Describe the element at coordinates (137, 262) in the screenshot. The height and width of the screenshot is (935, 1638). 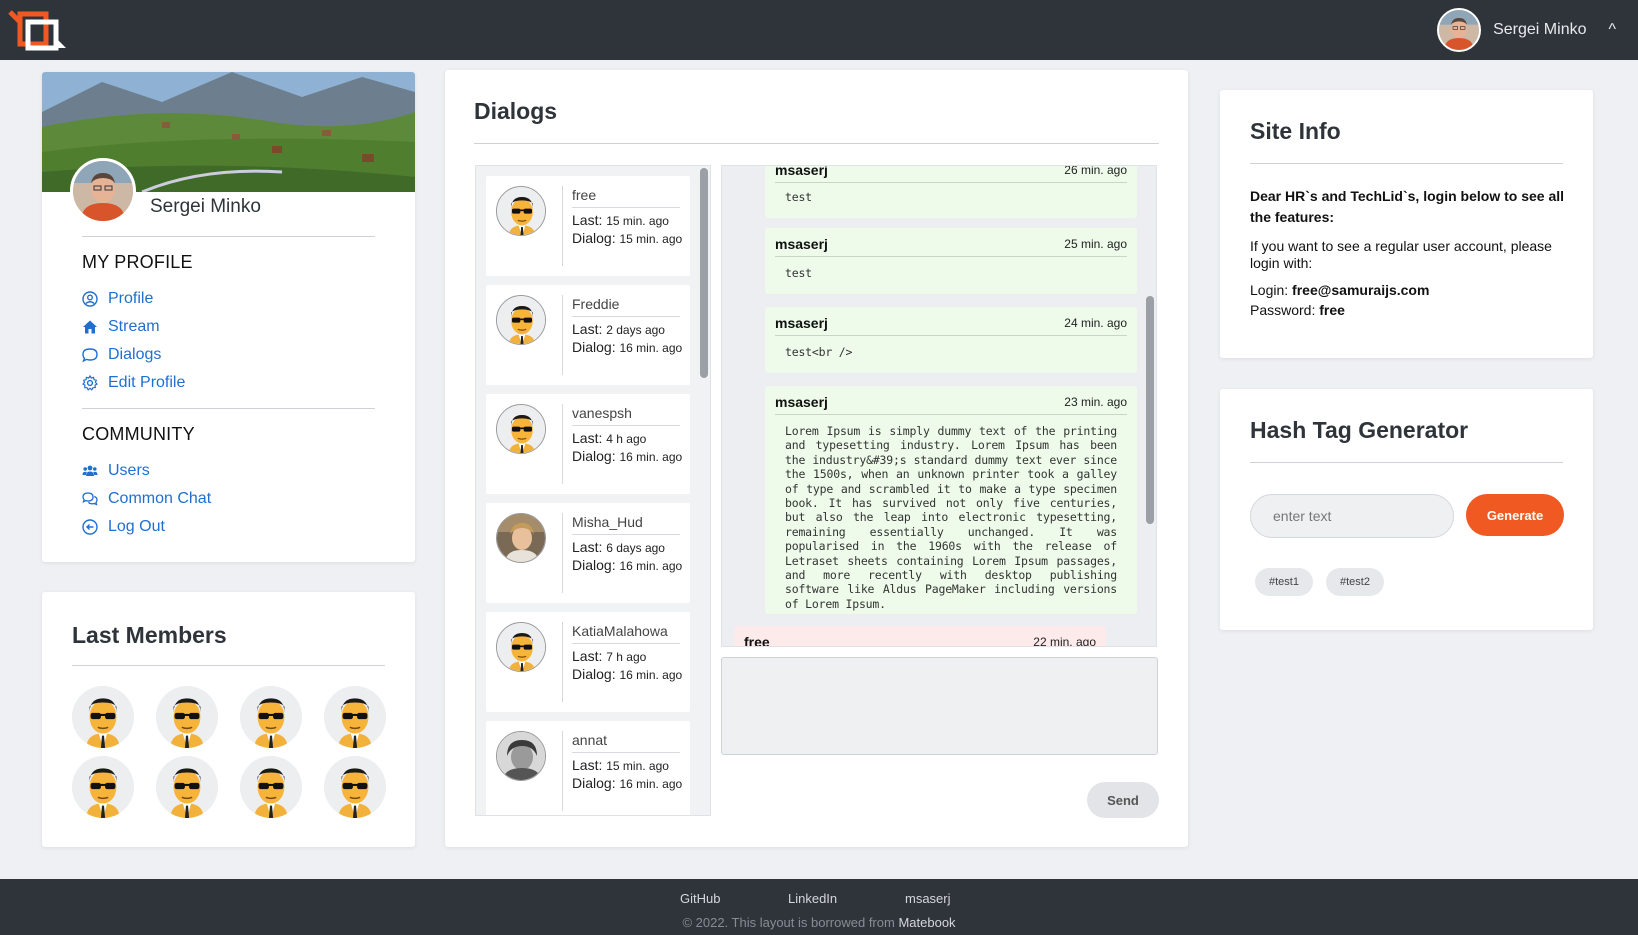
I see `my-profile-heading: MY PROFILE` at that location.